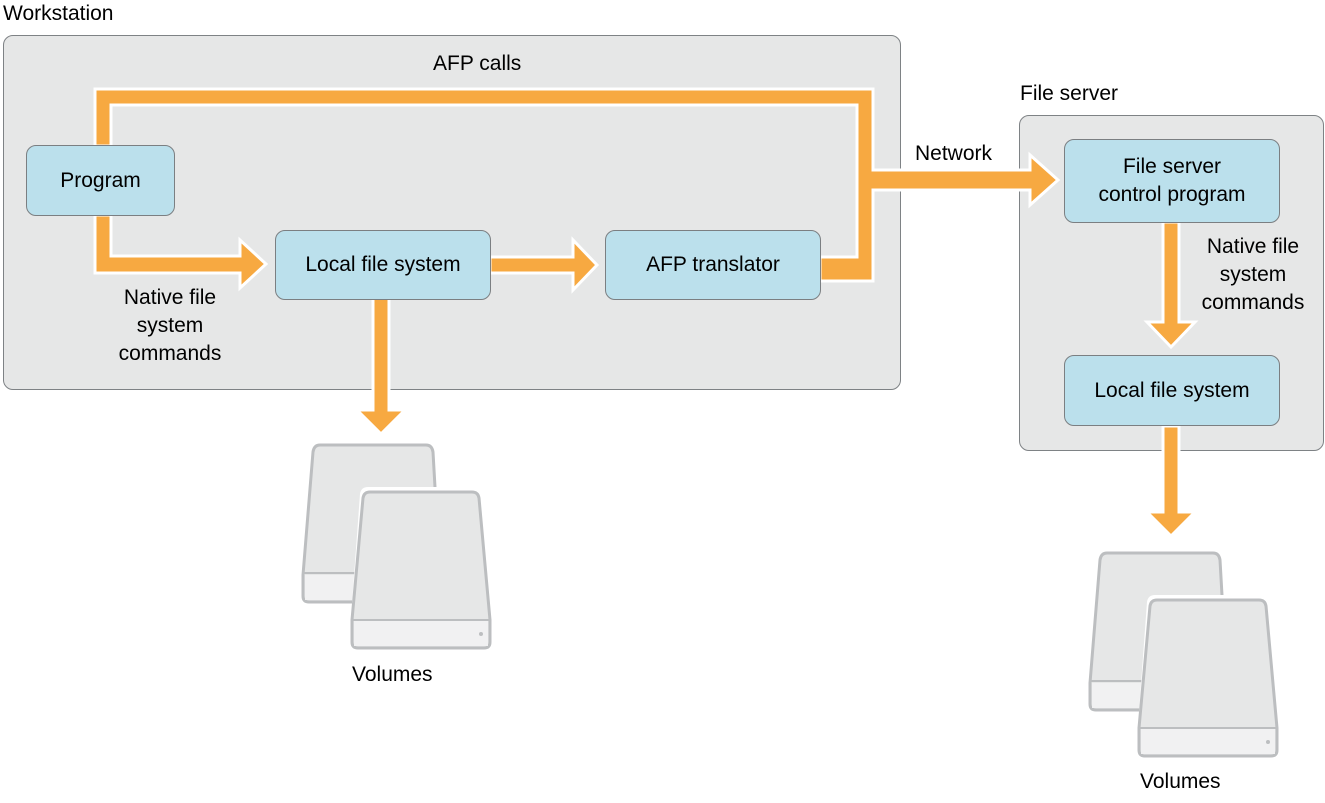  Describe the element at coordinates (383, 265) in the screenshot. I see `workstation-local-file-system-node: Local file system` at that location.